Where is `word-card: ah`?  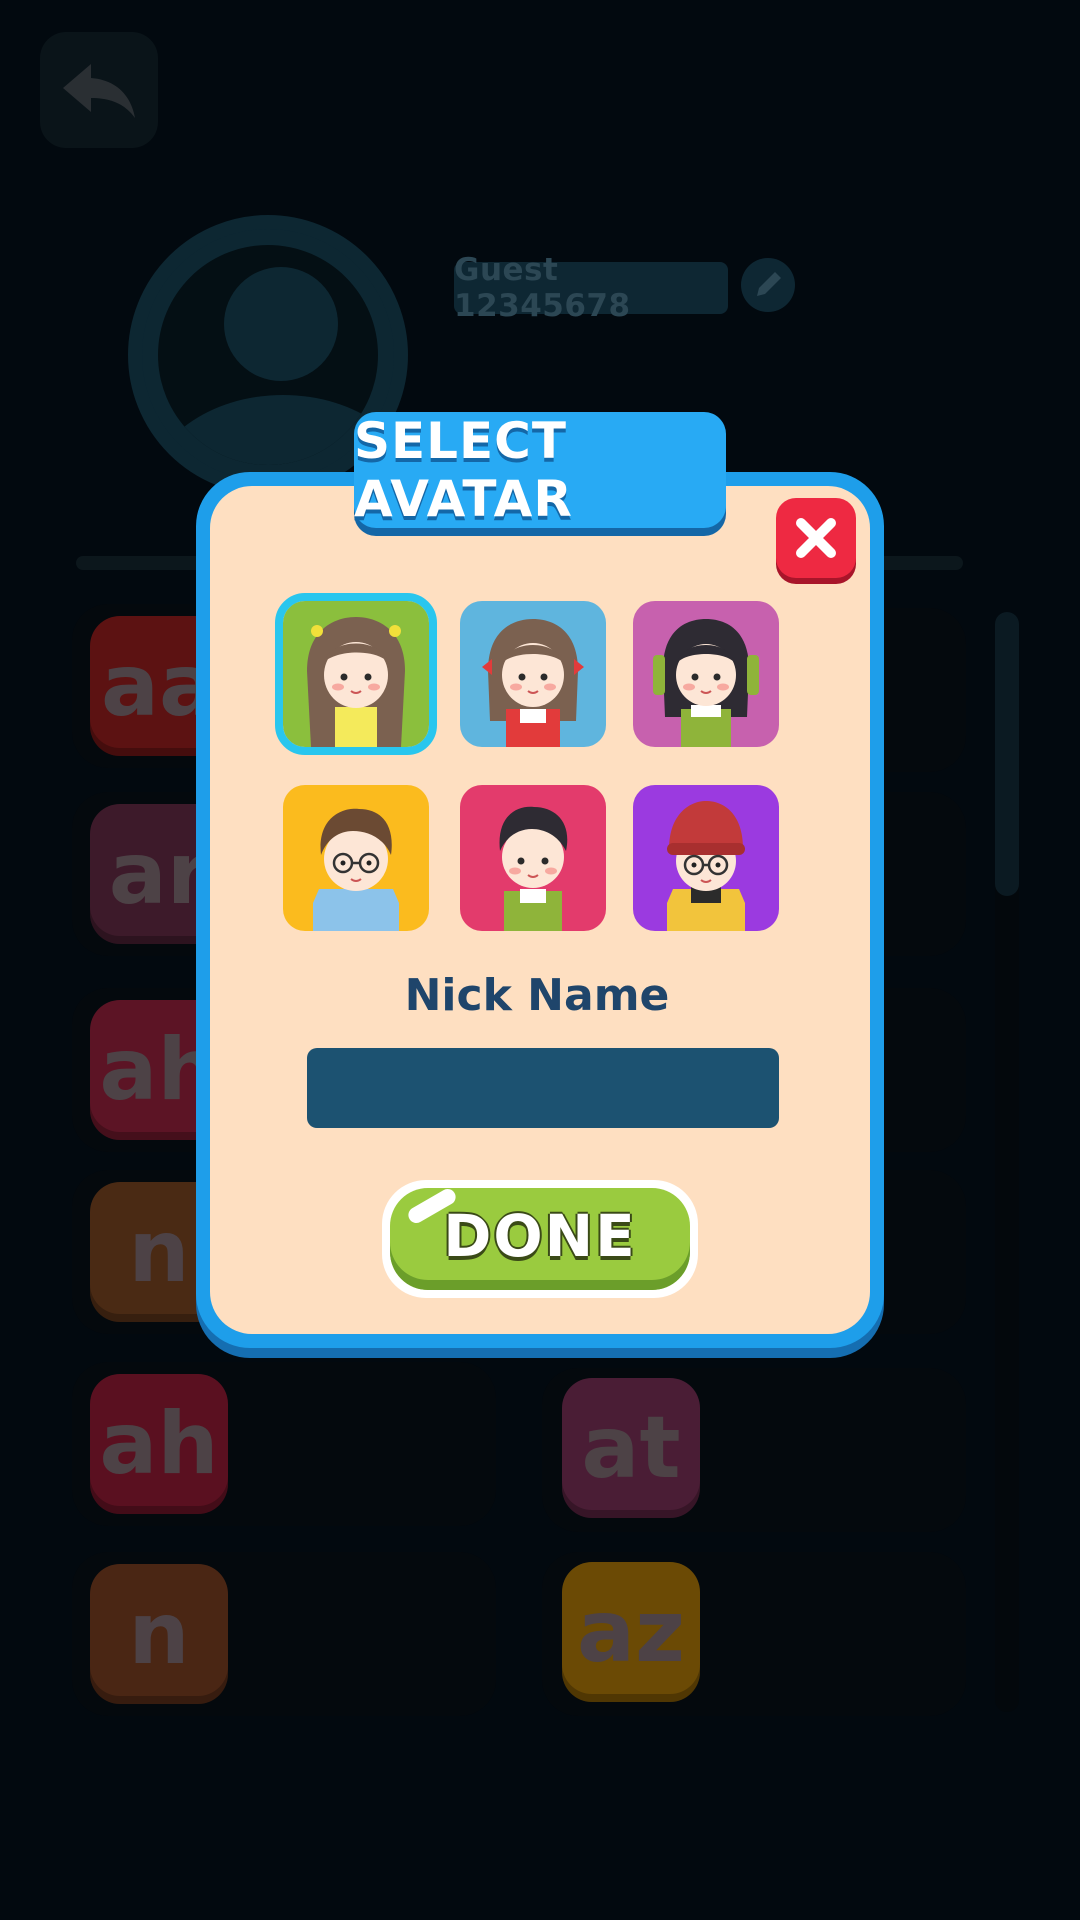 word-card: ah is located at coordinates (284, 1444).